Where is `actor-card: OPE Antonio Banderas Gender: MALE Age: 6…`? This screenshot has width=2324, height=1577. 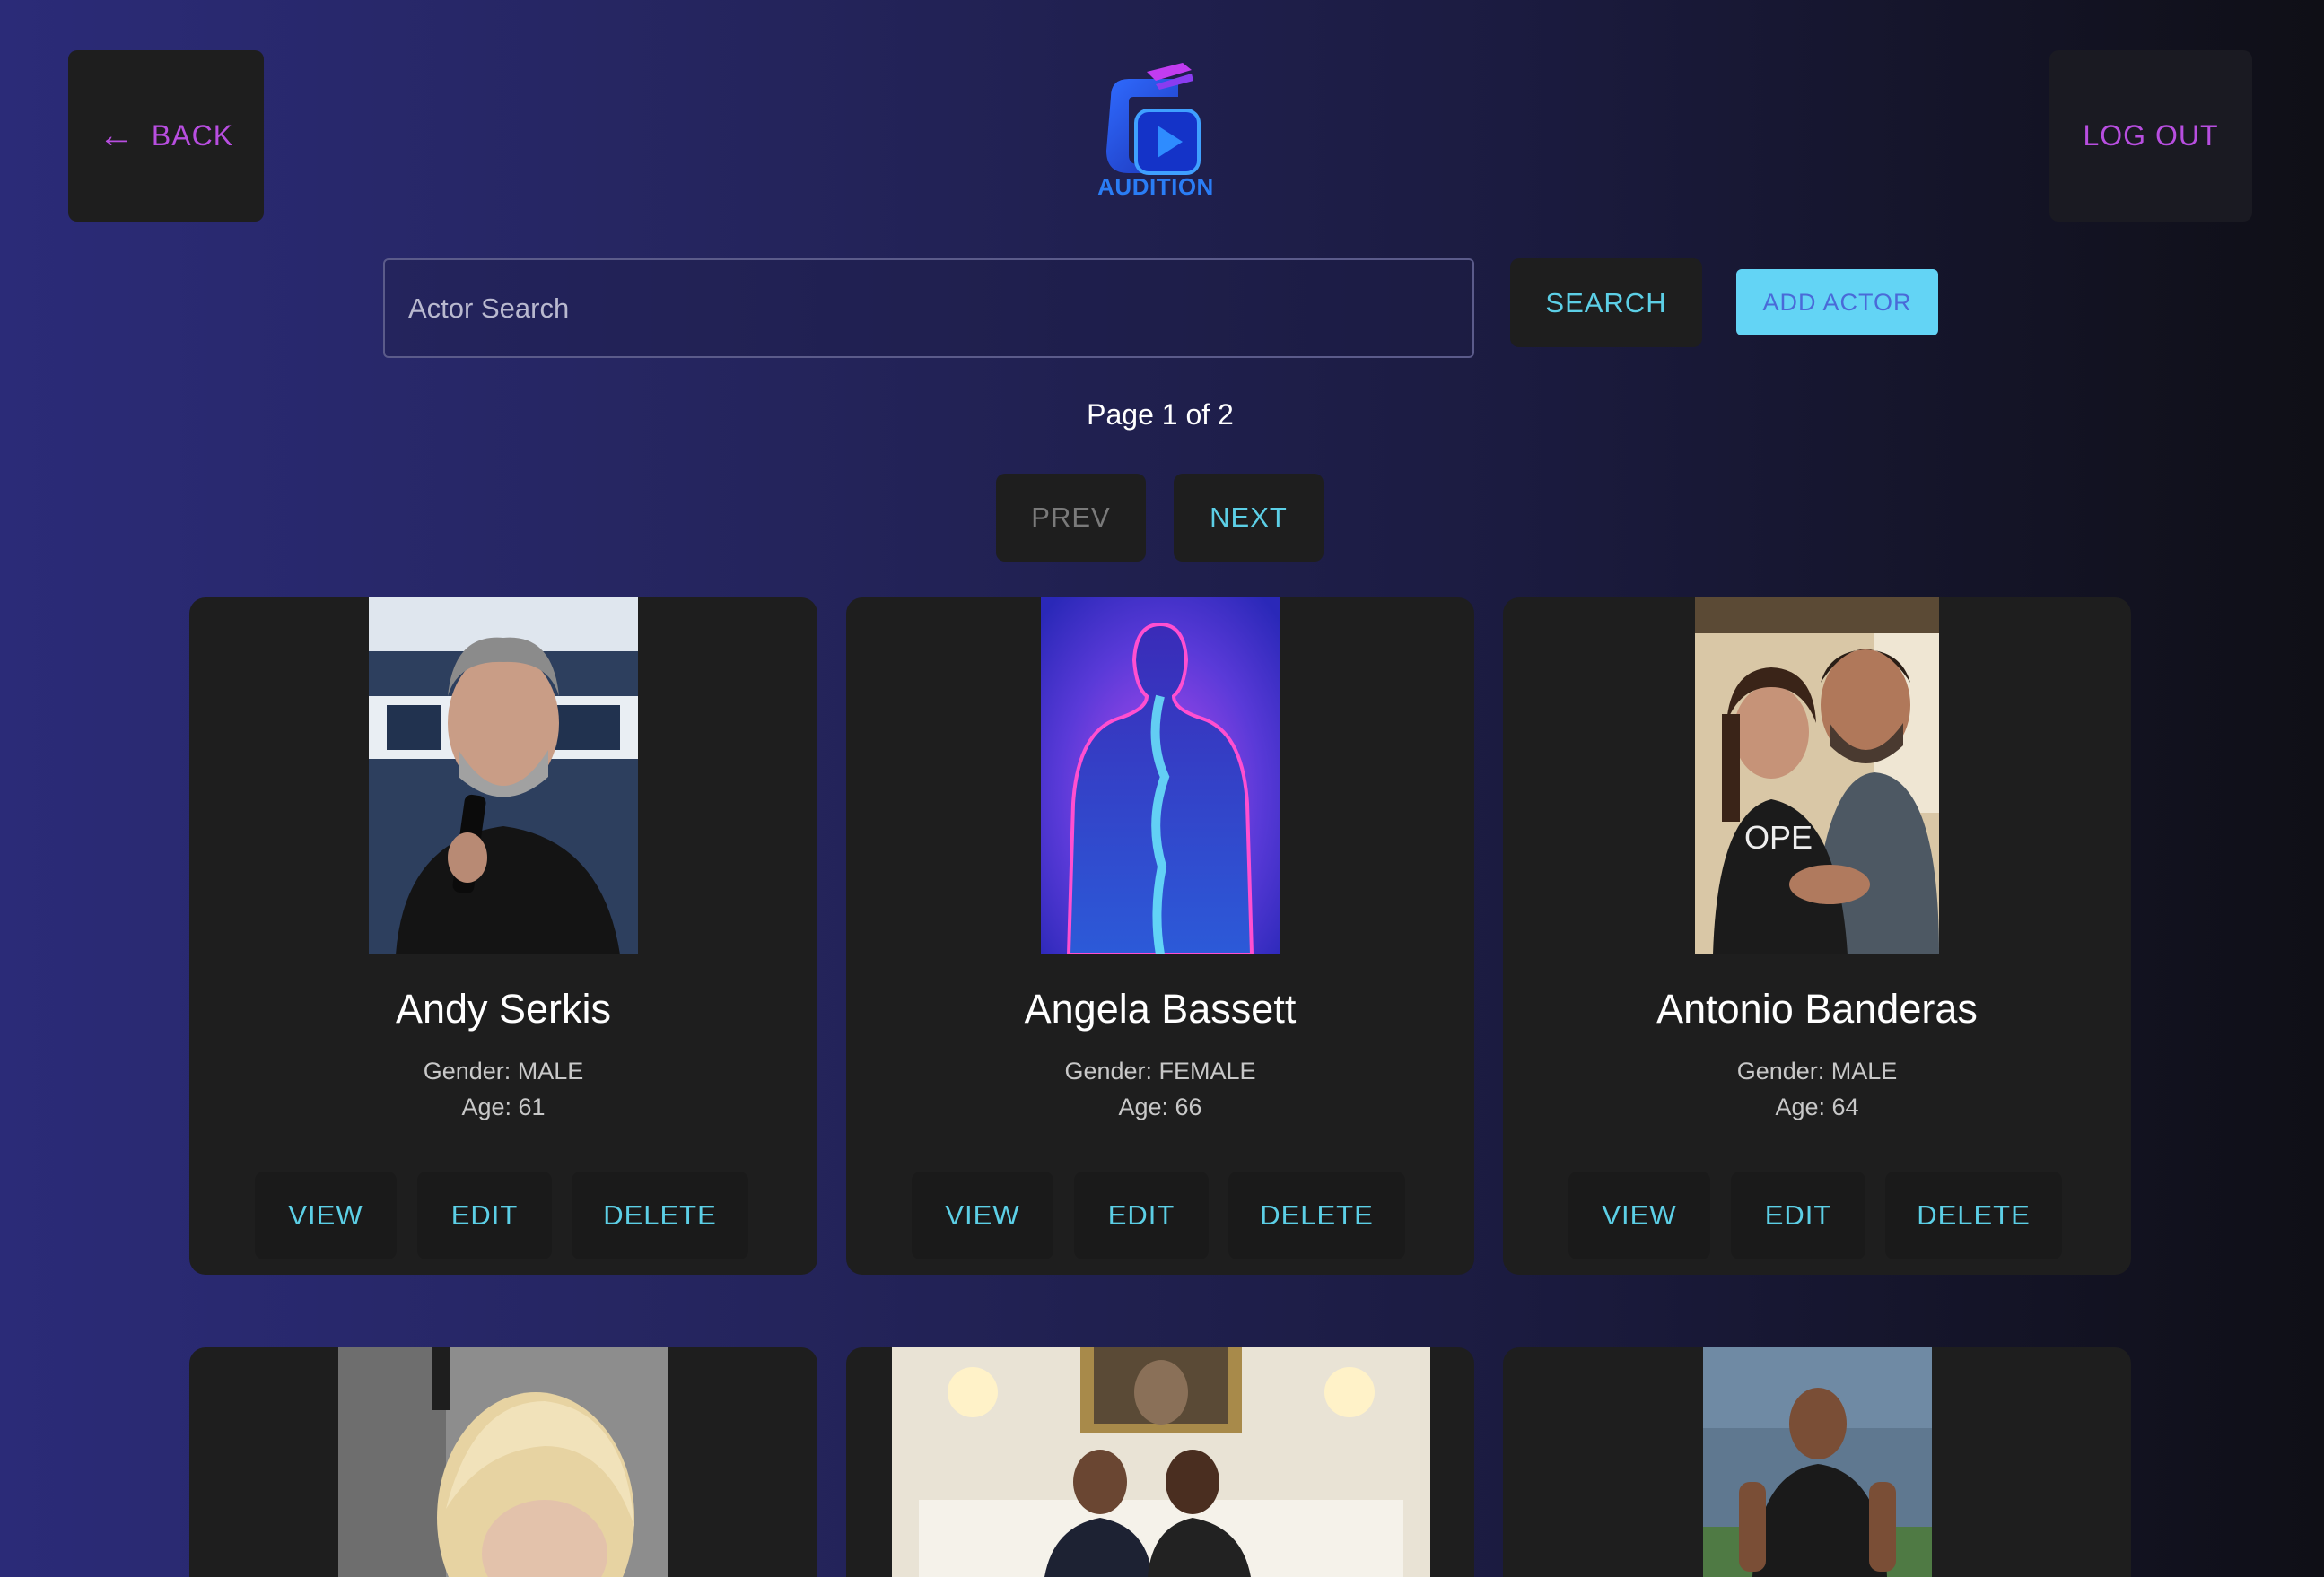 actor-card: OPE Antonio Banderas Gender: MALE Age: 6… is located at coordinates (1817, 936).